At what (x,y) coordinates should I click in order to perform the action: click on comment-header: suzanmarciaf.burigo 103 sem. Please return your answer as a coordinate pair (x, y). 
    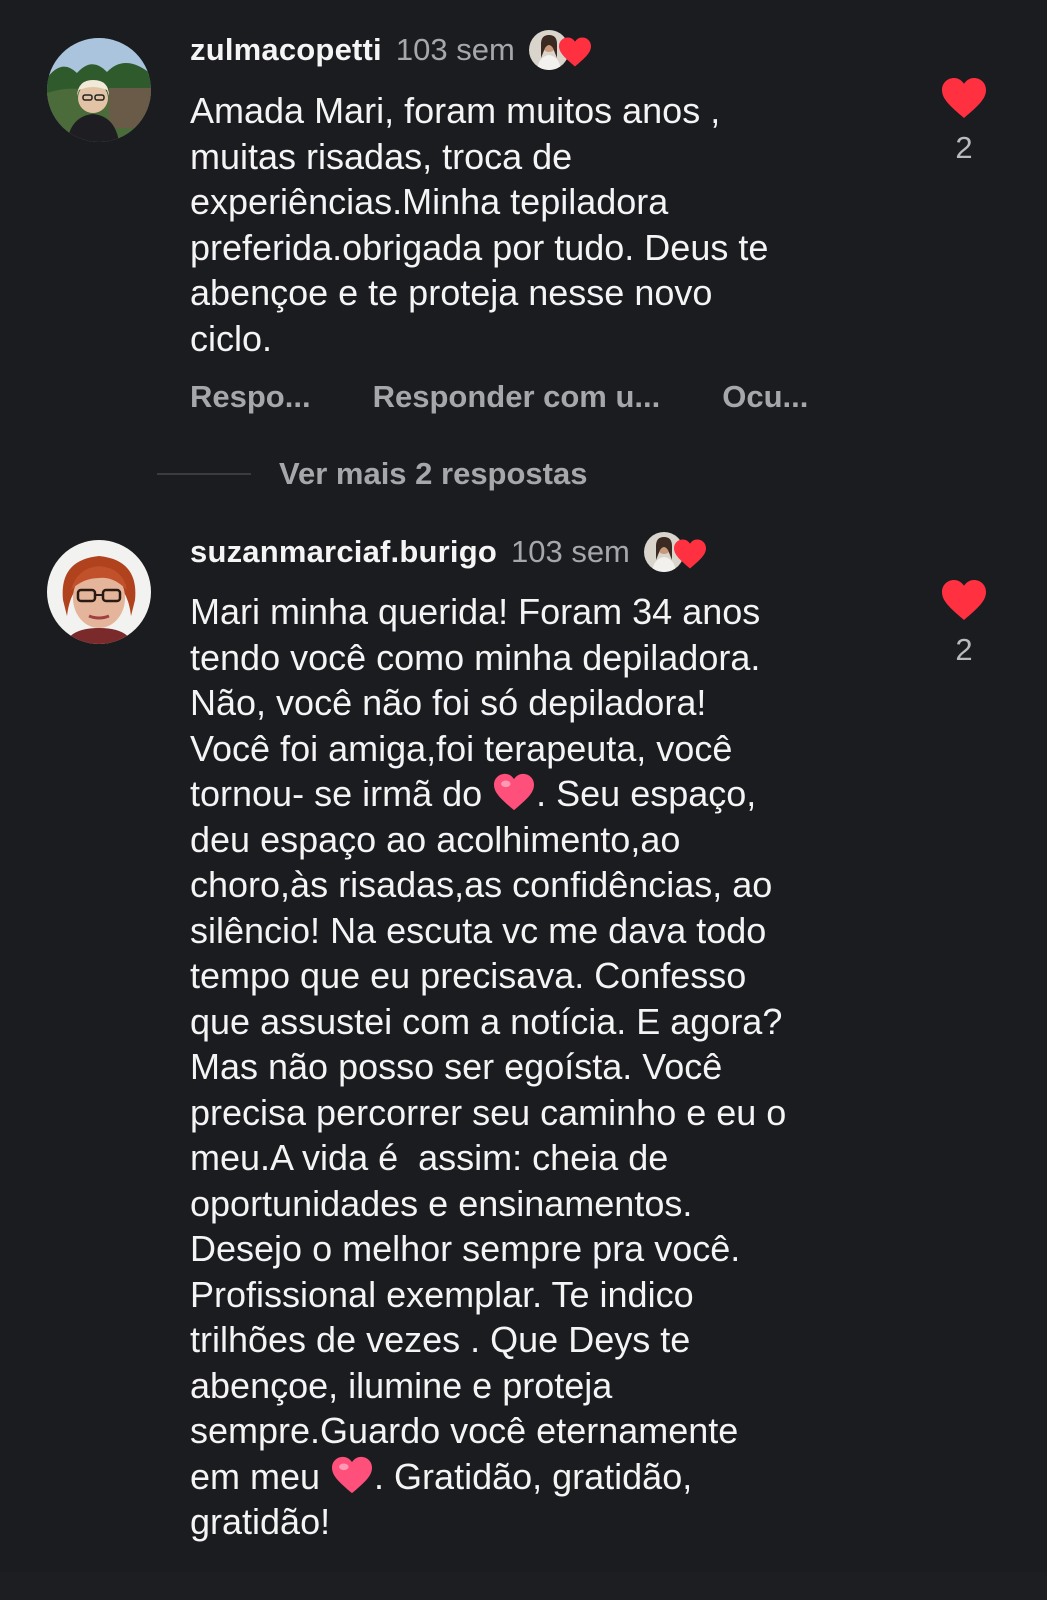
    Looking at the image, I should click on (451, 552).